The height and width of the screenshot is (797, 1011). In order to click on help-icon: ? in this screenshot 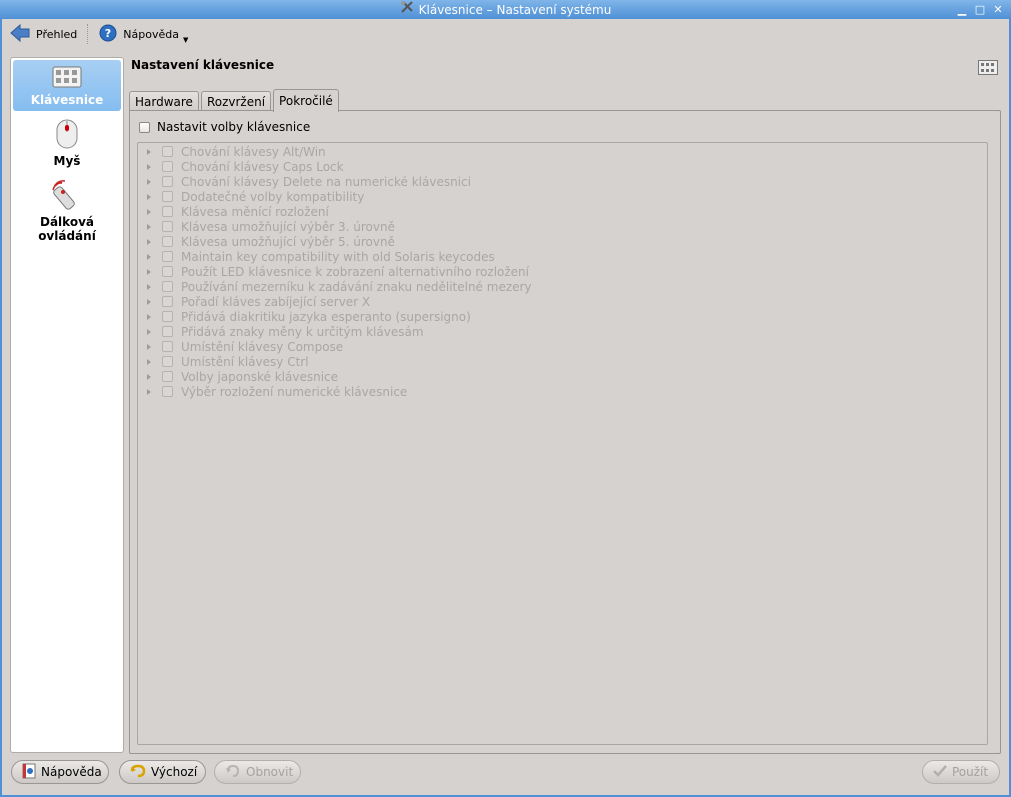, I will do `click(108, 34)`.